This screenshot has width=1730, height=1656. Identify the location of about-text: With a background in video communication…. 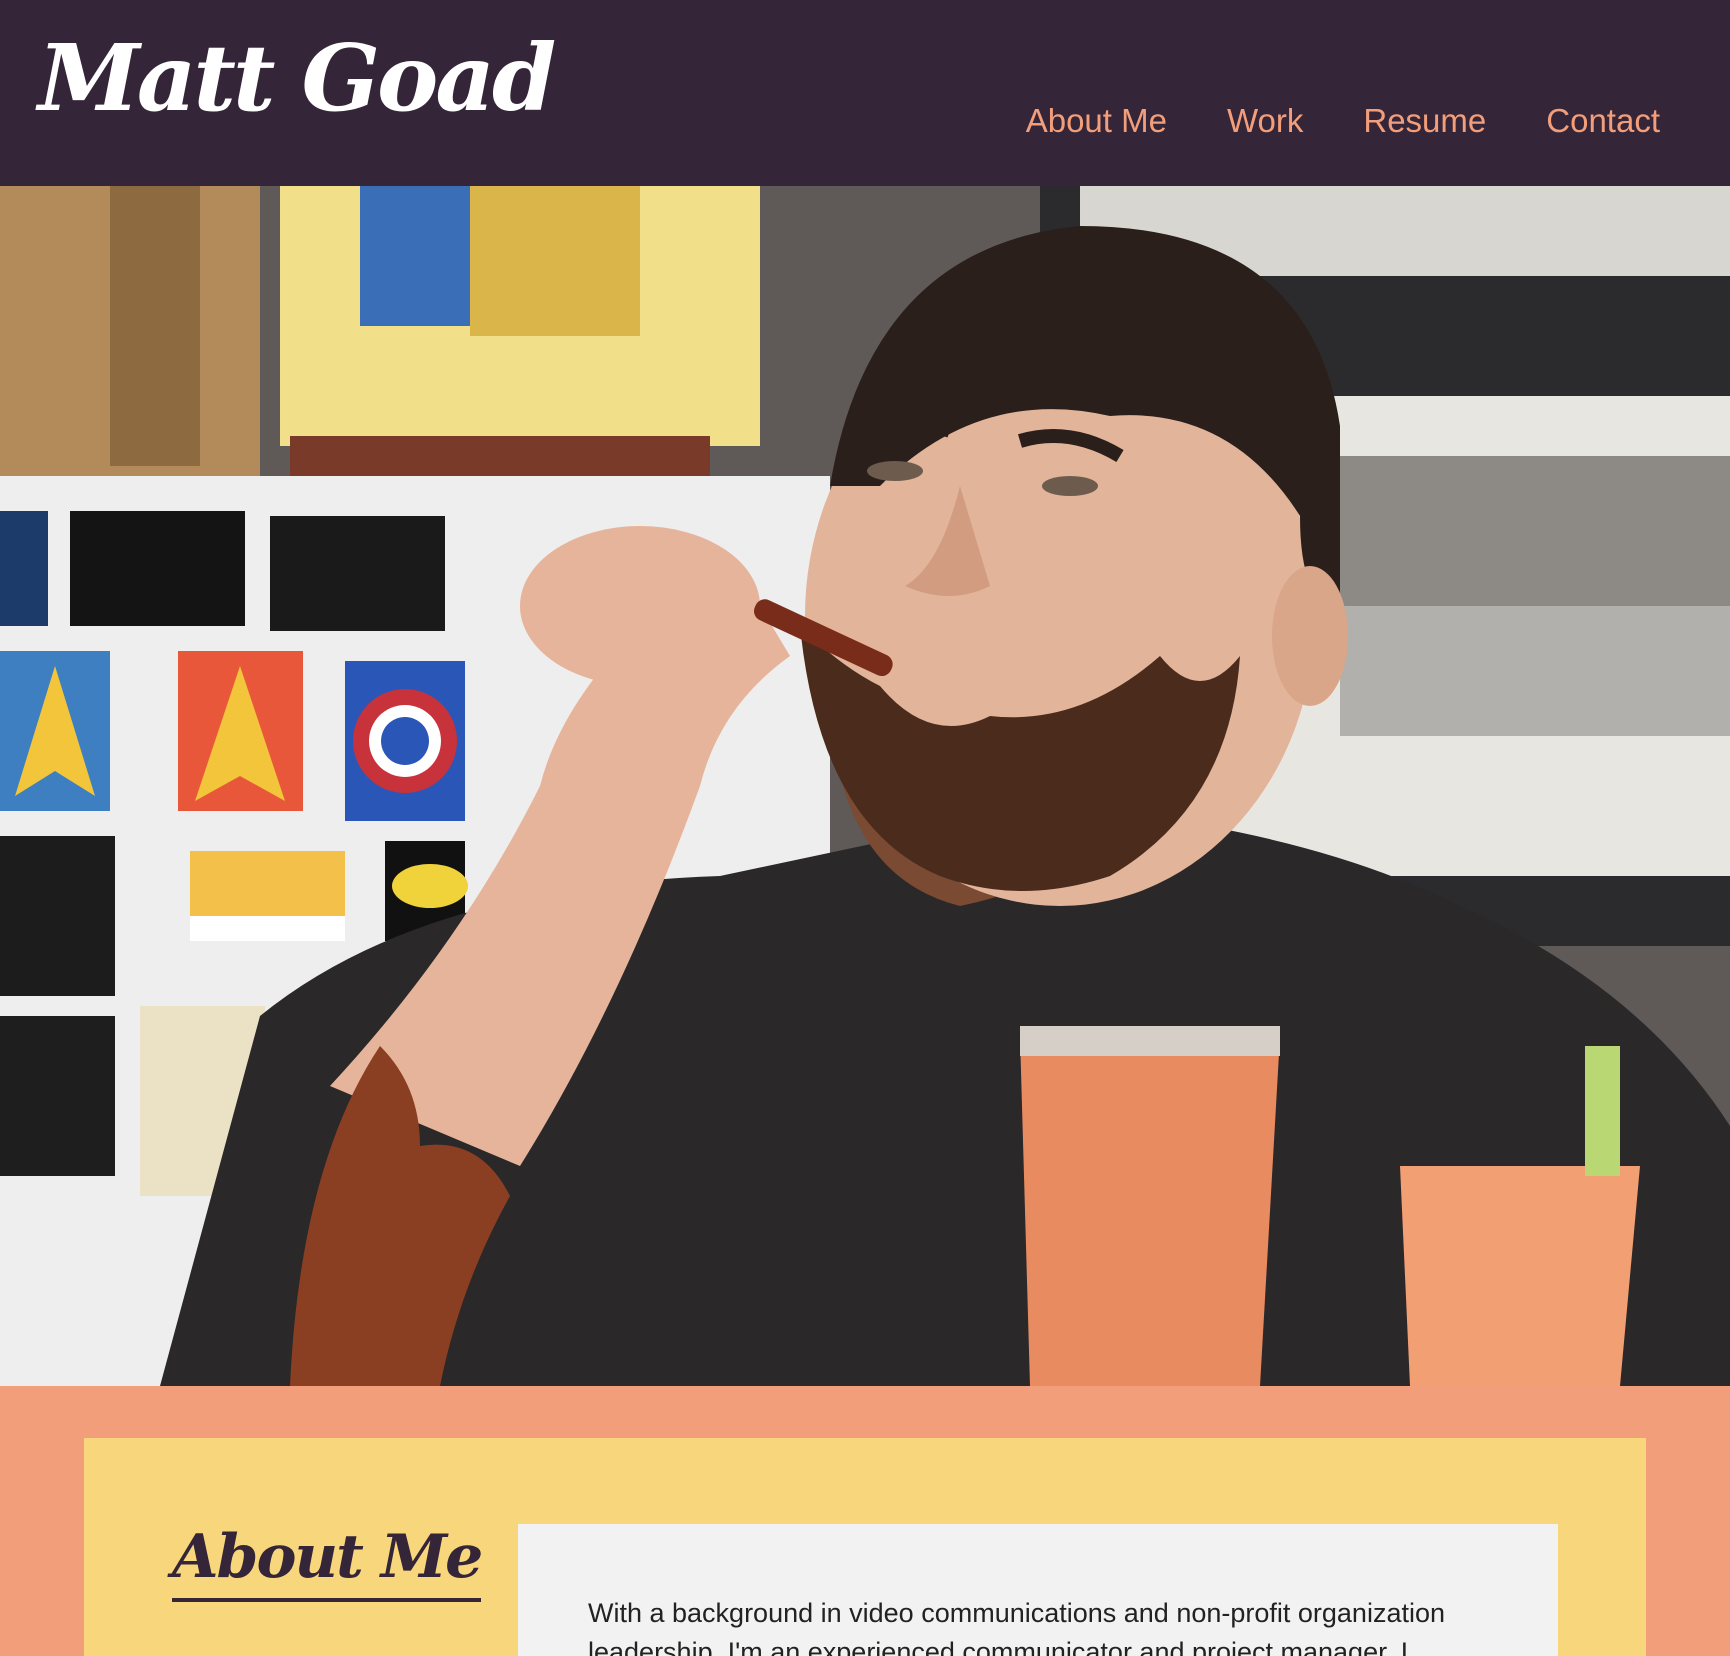
(1016, 1627).